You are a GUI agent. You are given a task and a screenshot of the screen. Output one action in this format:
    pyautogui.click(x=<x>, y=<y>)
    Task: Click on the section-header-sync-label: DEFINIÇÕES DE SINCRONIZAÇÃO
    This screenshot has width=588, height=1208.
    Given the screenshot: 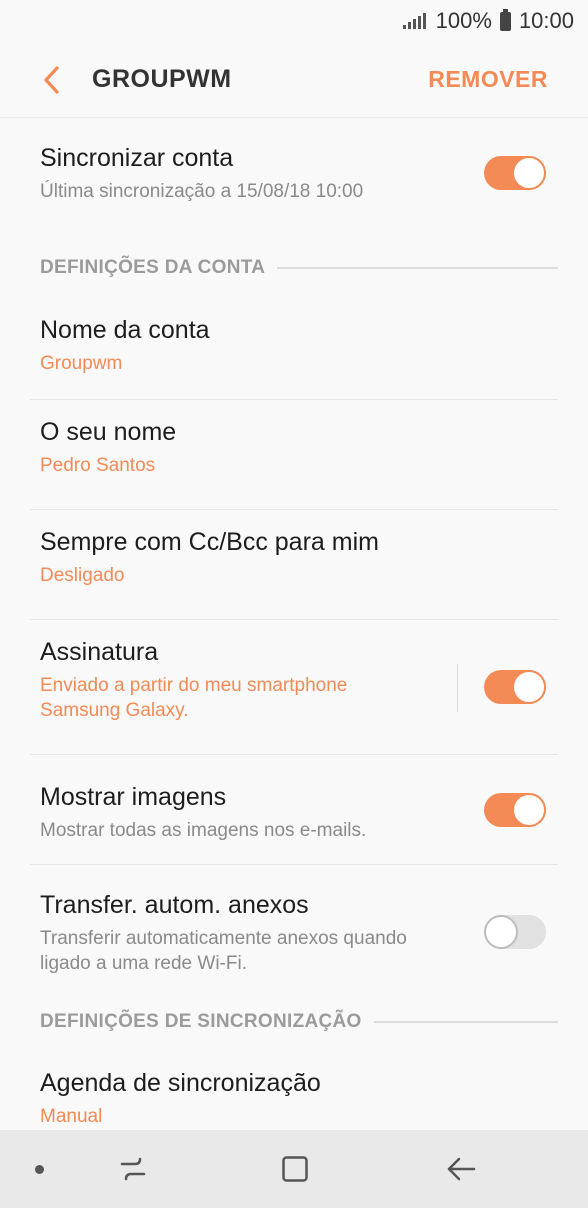 What is the action you would take?
    pyautogui.click(x=201, y=1021)
    